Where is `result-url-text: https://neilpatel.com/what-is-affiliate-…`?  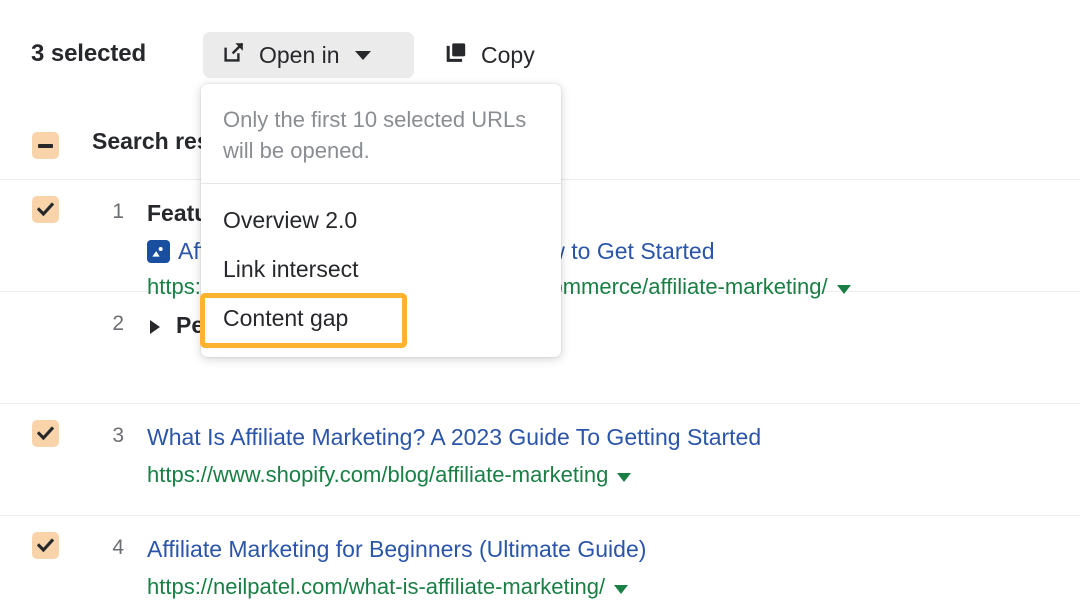
result-url-text: https://neilpatel.com/what-is-affiliate-… is located at coordinates (376, 586).